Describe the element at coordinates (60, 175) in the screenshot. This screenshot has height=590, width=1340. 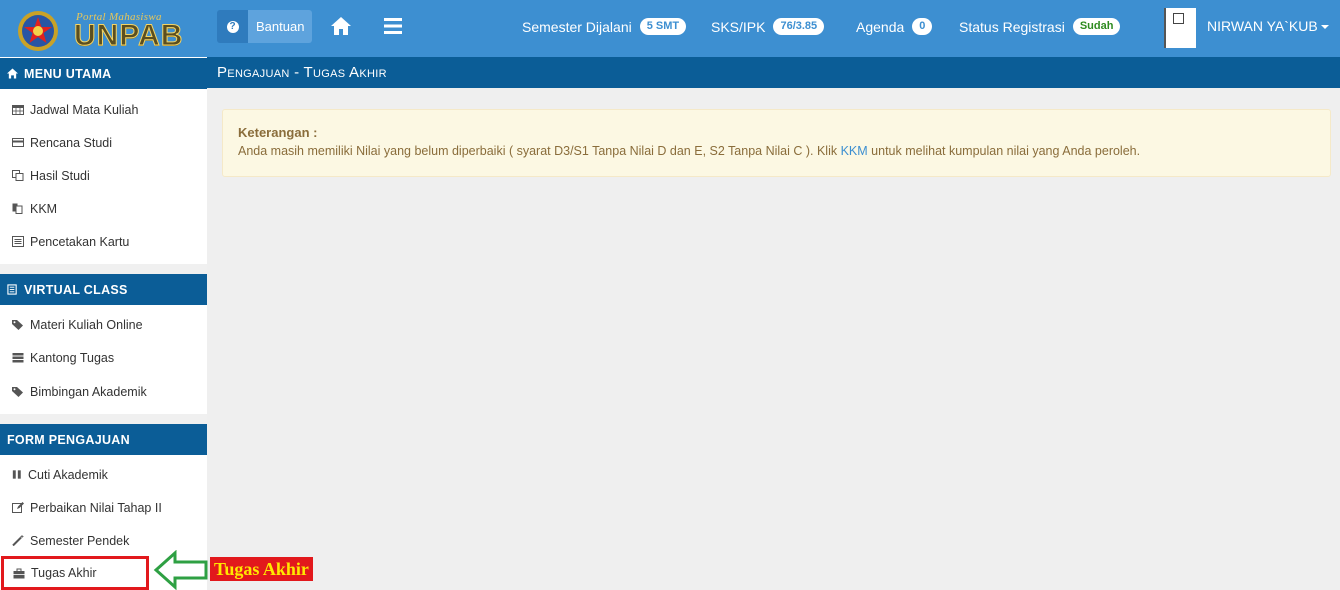
I see `sidebar-item-label: Hasil Studi` at that location.